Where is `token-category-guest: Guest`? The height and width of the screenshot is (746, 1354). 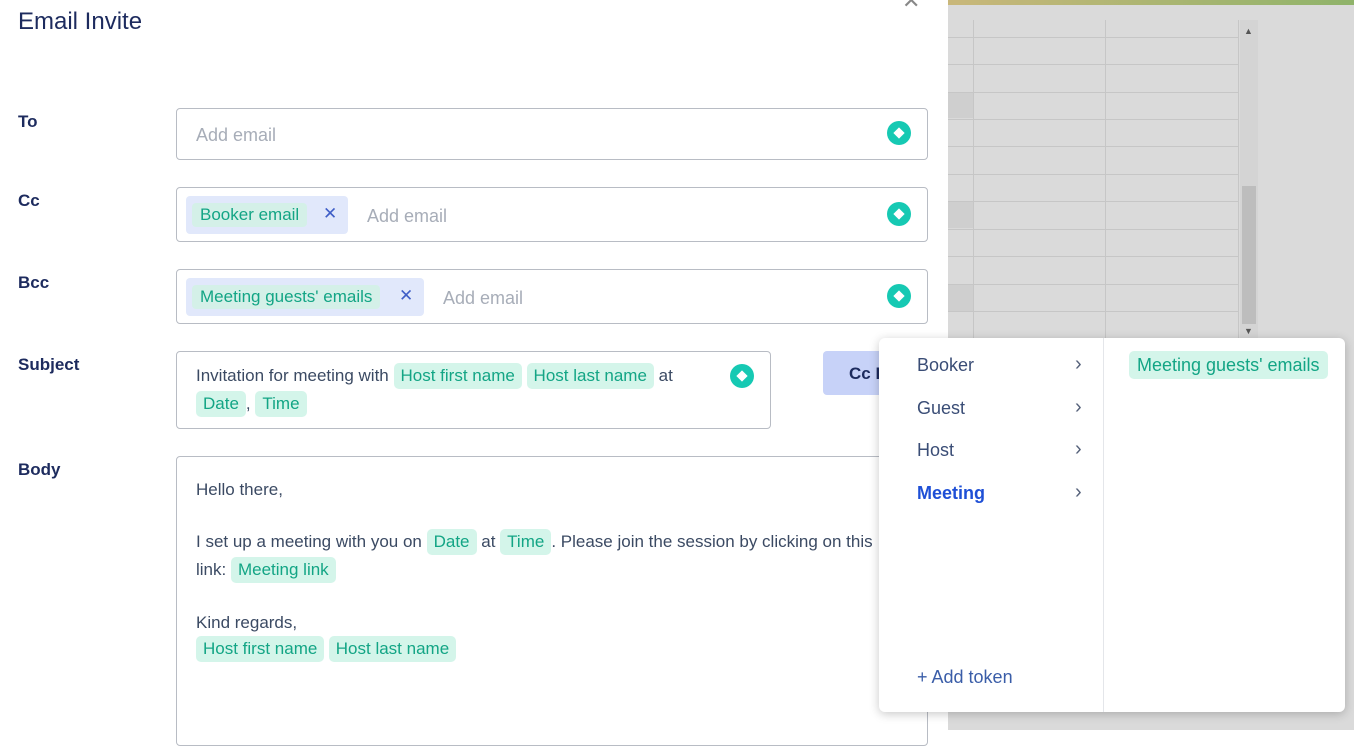
token-category-guest: Guest is located at coordinates (941, 408).